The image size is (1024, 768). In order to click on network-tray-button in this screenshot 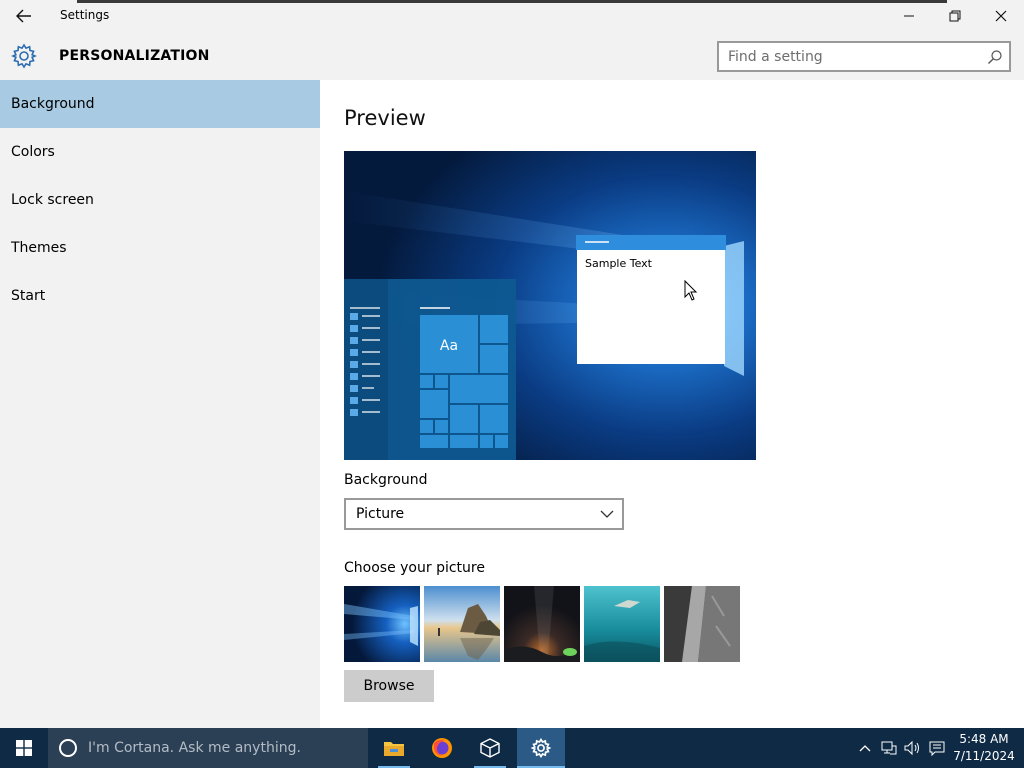, I will do `click(889, 748)`.